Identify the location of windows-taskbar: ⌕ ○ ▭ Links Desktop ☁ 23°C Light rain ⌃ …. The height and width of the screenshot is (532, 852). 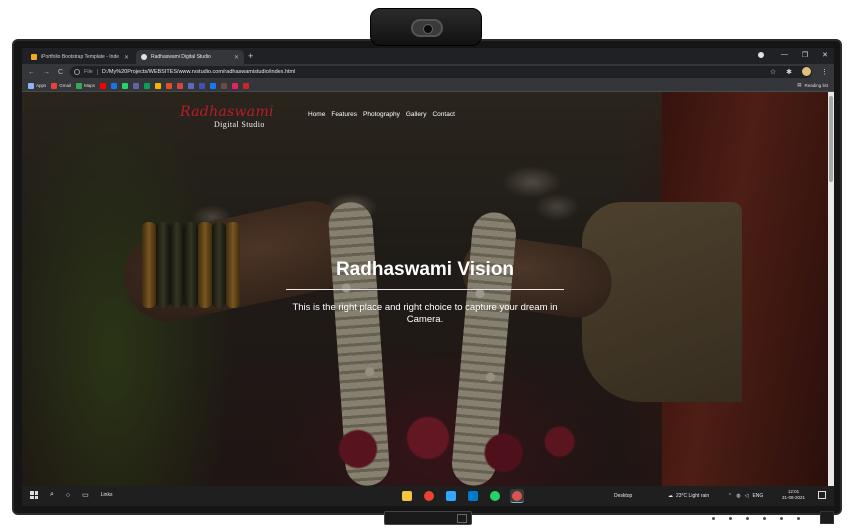
(428, 496).